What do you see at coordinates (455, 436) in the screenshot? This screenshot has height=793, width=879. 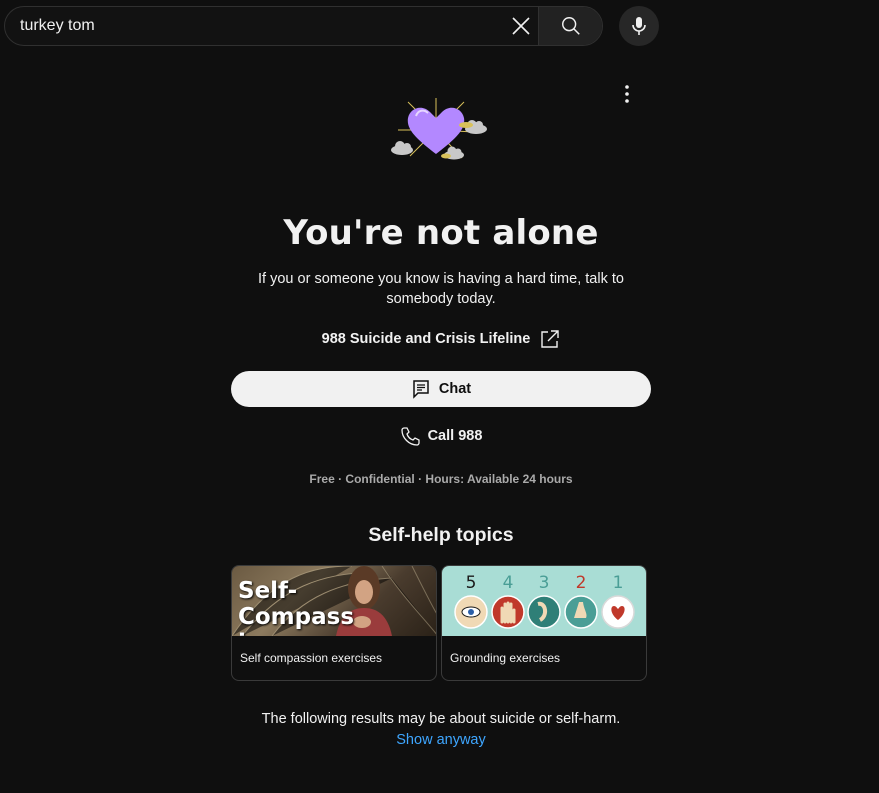 I see `call-label: Call 988` at bounding box center [455, 436].